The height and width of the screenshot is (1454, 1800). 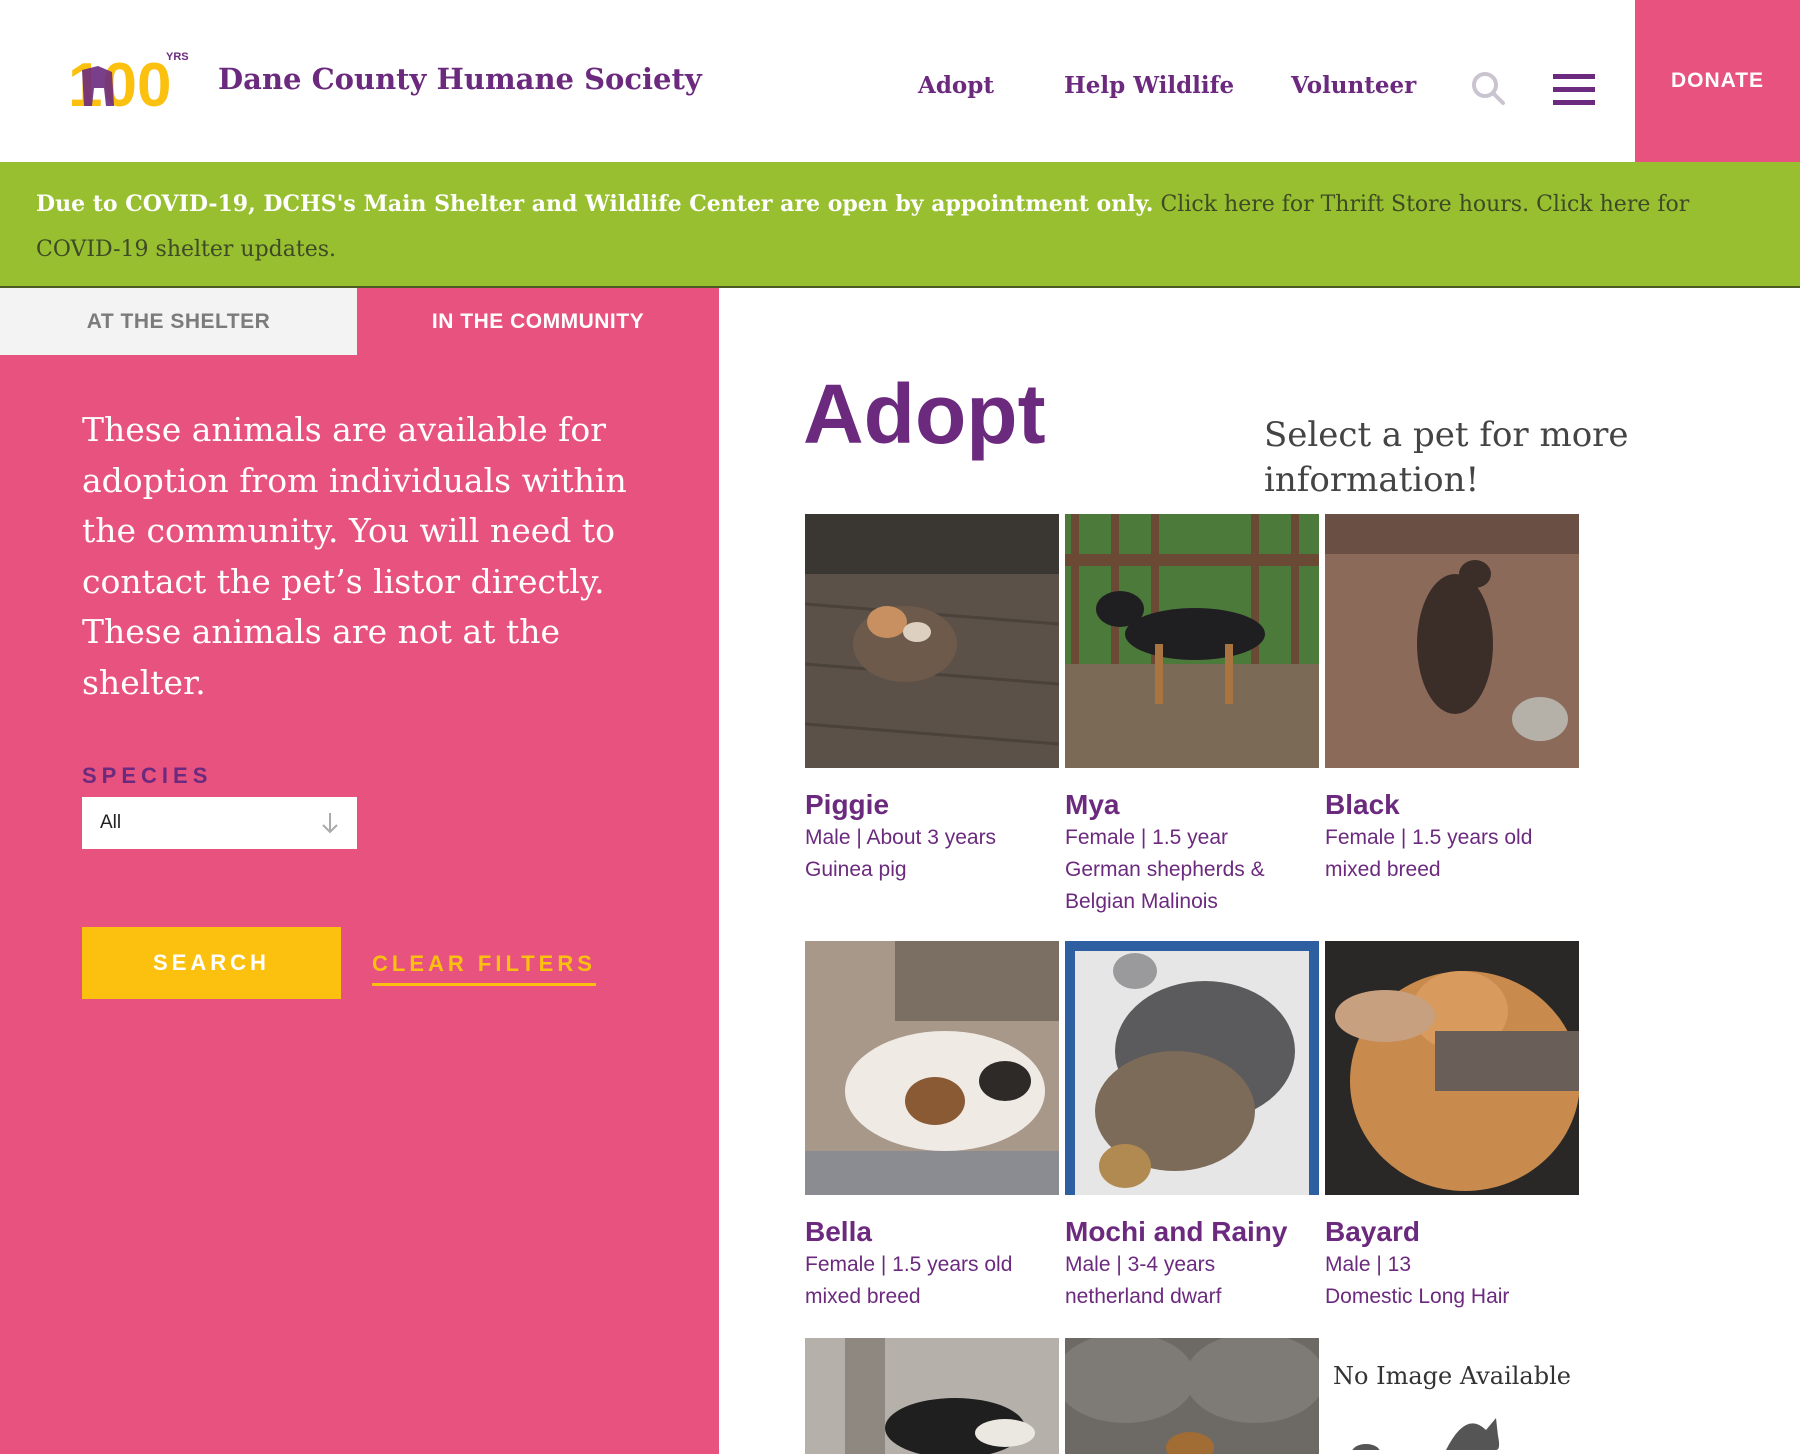 I want to click on pet-sex-age: Female | 1.5 year, so click(x=1147, y=837).